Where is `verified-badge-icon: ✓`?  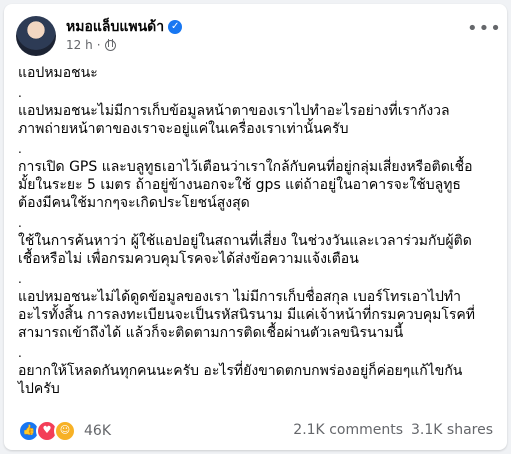 verified-badge-icon: ✓ is located at coordinates (175, 27).